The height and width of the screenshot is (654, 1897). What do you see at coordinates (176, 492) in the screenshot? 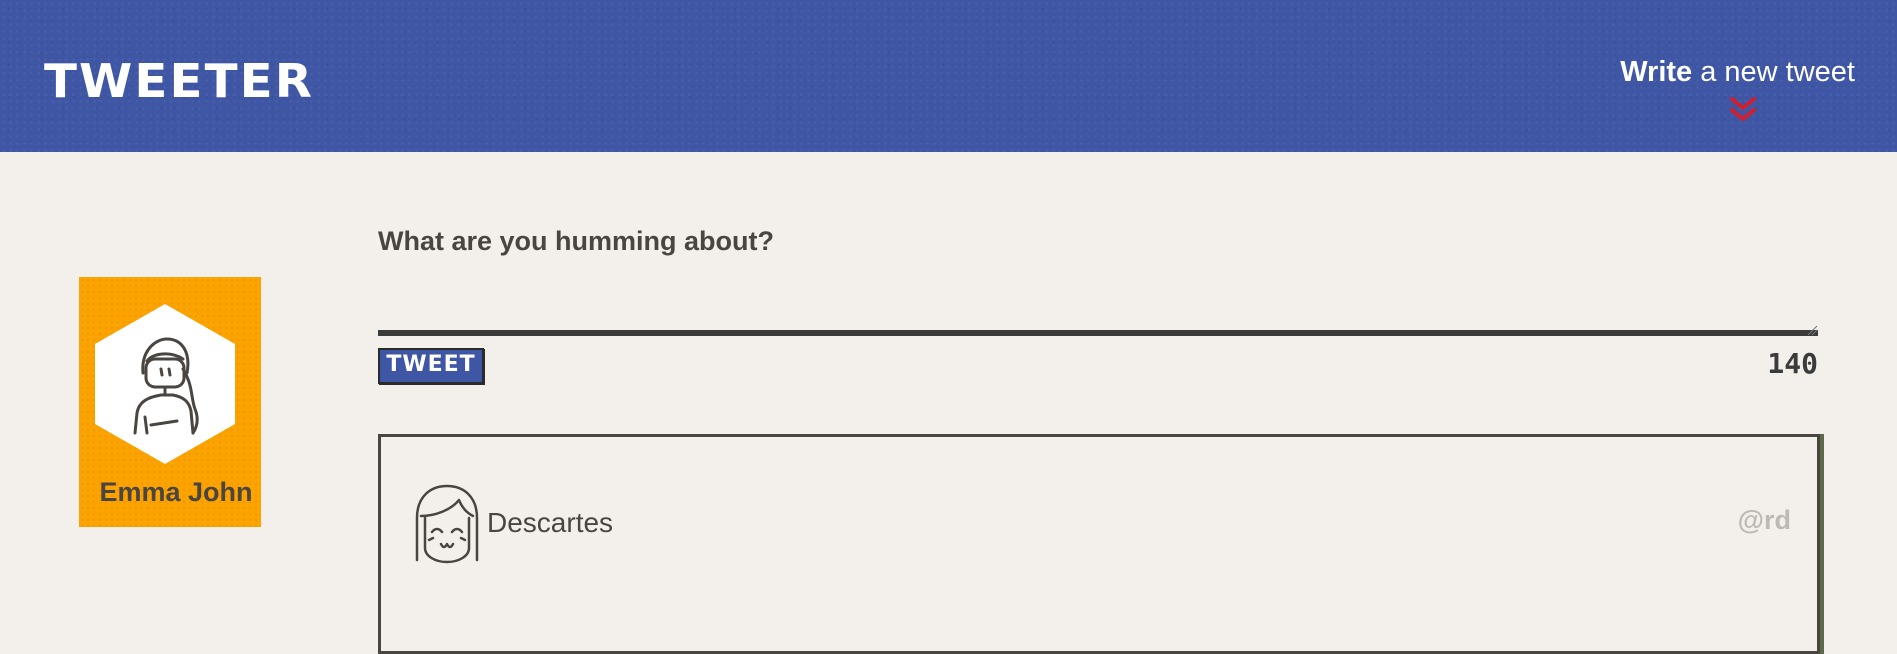
I see `profile-name: Emma John` at bounding box center [176, 492].